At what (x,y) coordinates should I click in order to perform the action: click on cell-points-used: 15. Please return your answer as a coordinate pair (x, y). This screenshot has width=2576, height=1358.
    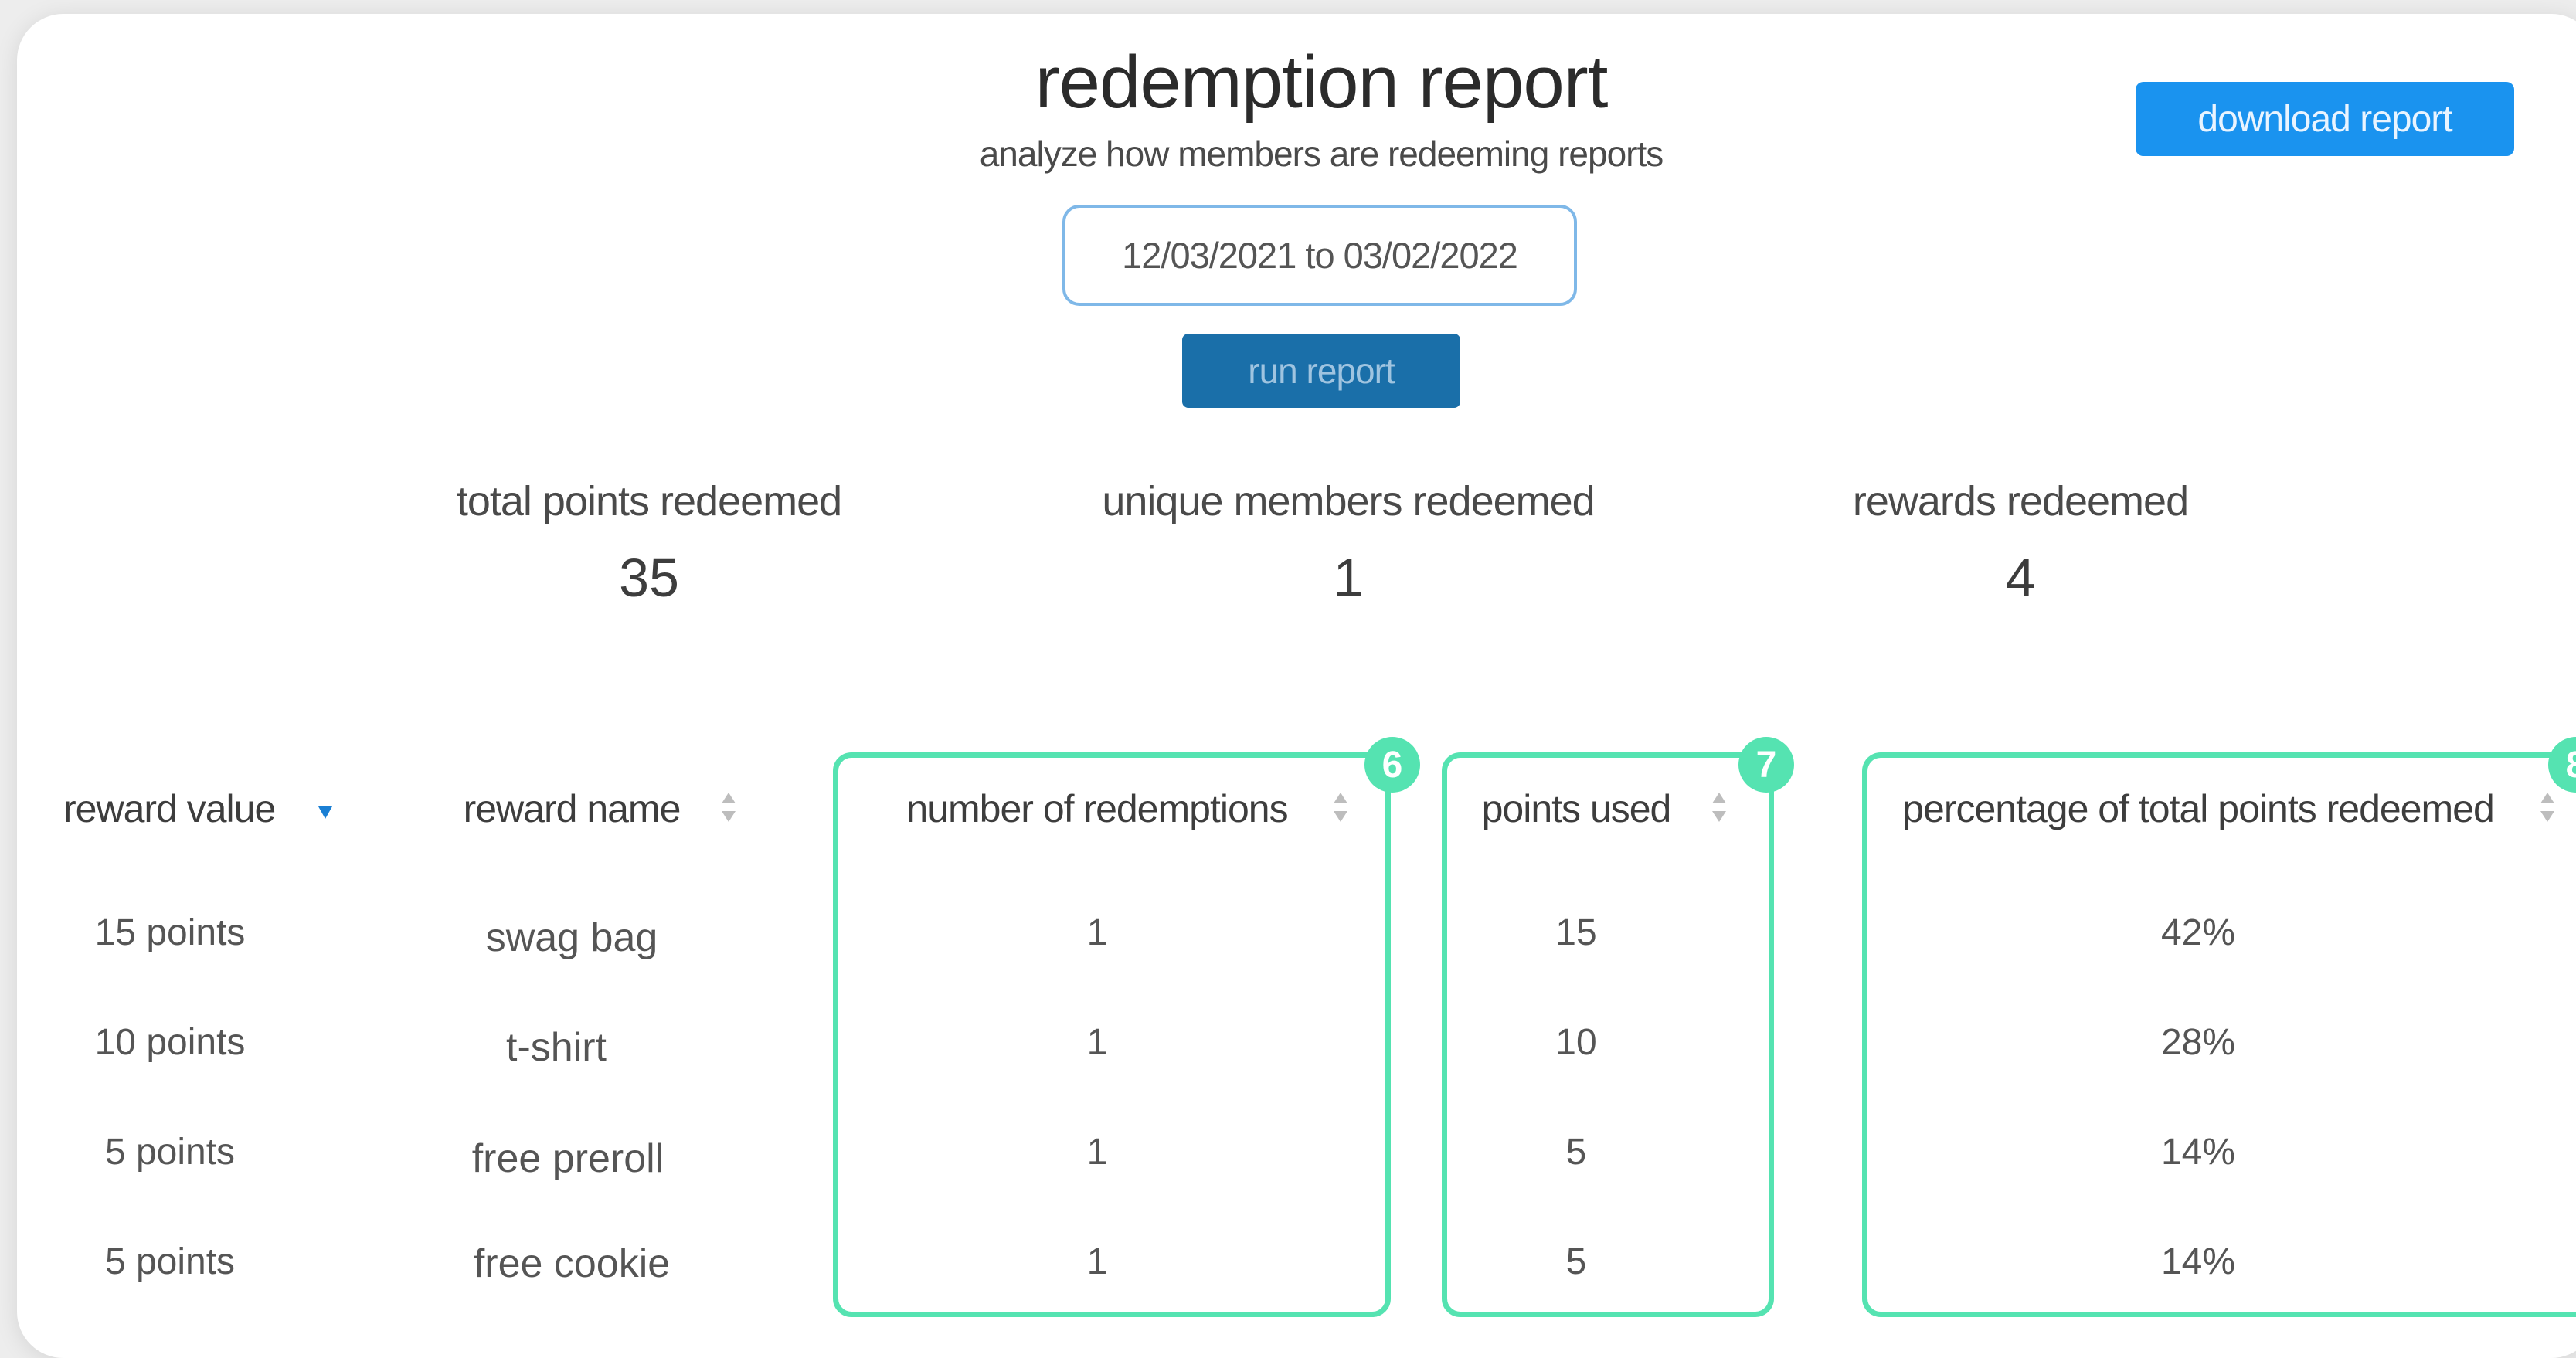
    Looking at the image, I should click on (1576, 932).